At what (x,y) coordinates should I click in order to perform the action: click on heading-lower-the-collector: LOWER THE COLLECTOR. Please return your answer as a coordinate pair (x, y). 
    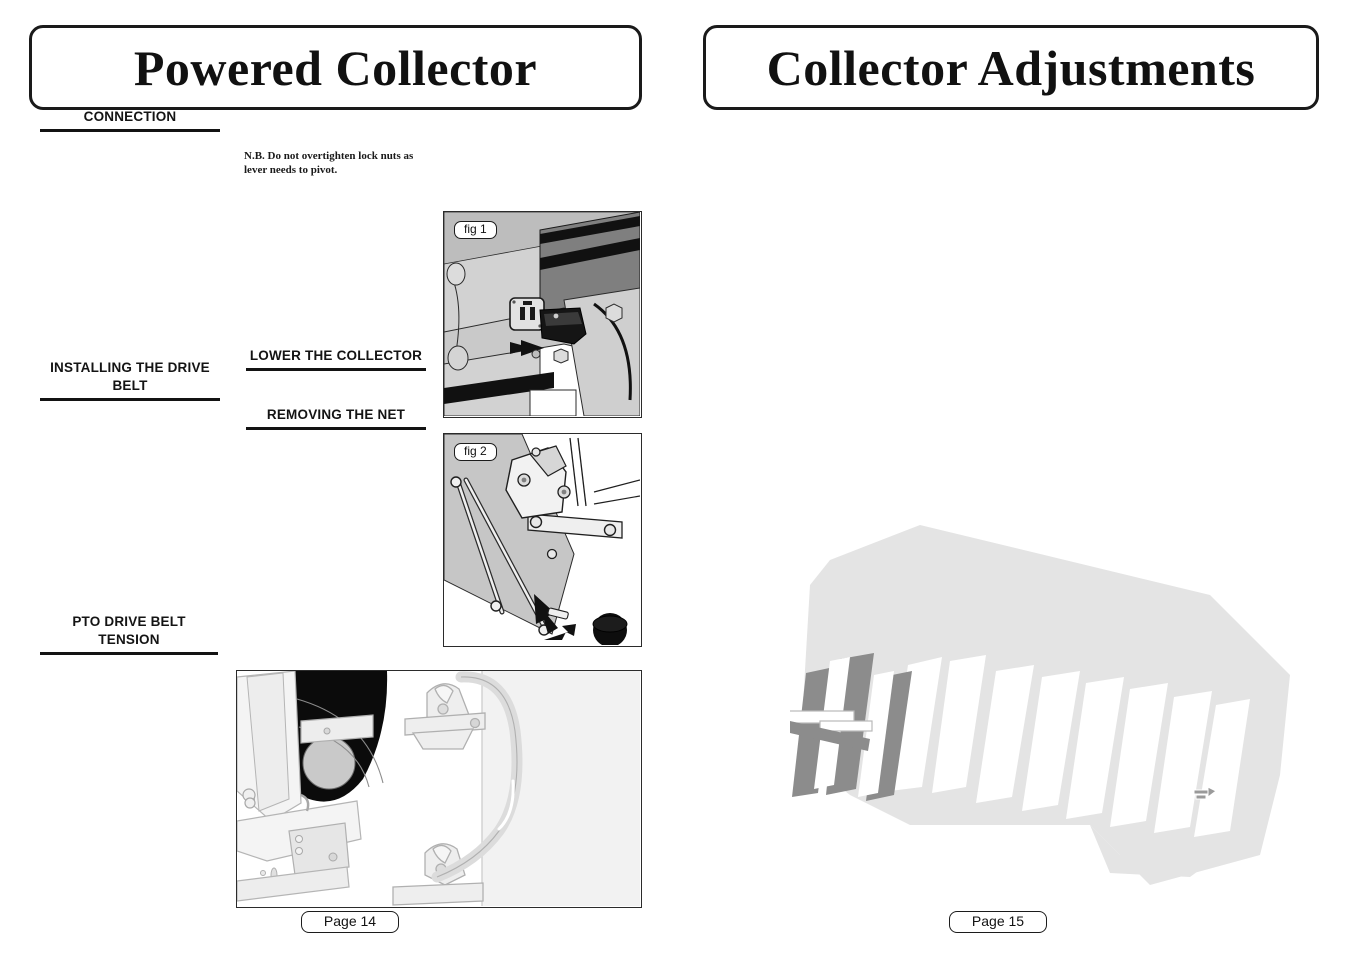
    Looking at the image, I should click on (336, 359).